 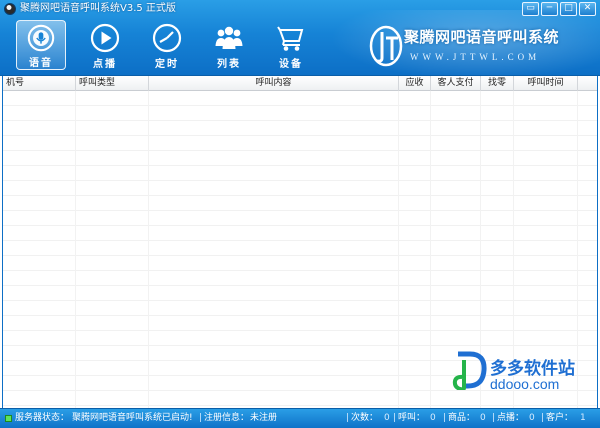 I want to click on count-label-clients: 客户：, so click(x=560, y=418).